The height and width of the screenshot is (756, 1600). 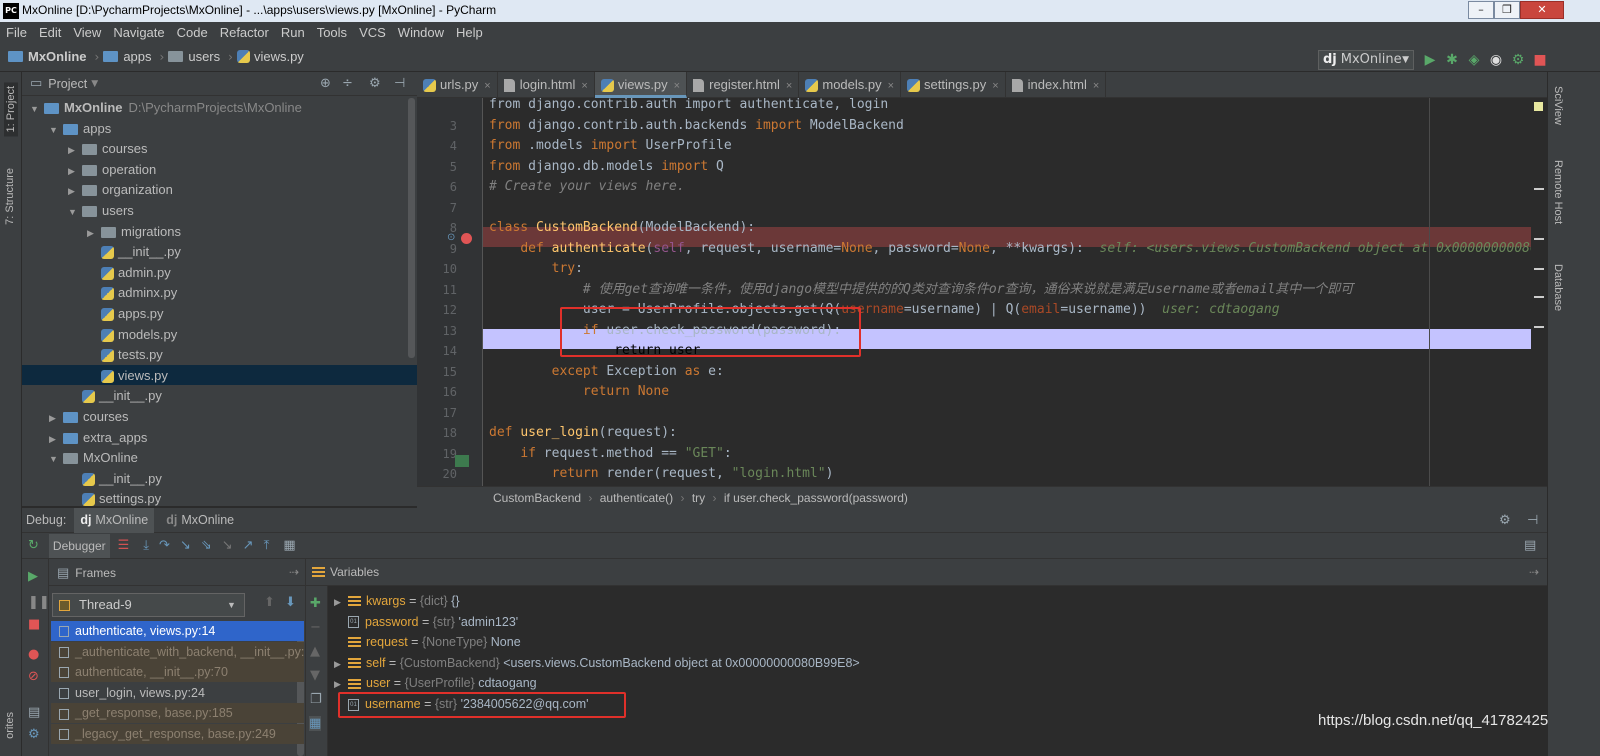 I want to click on maximize-button: ❒, so click(x=1507, y=10).